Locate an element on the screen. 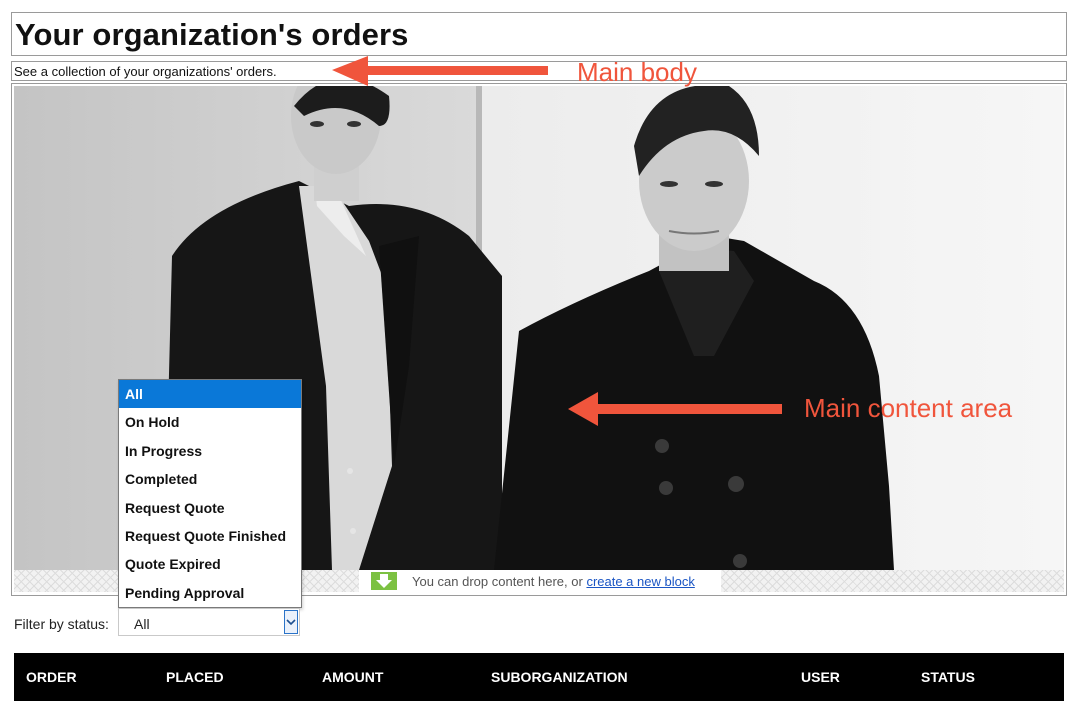  drop-zone-text: You can drop content here, or is located at coordinates (497, 581).